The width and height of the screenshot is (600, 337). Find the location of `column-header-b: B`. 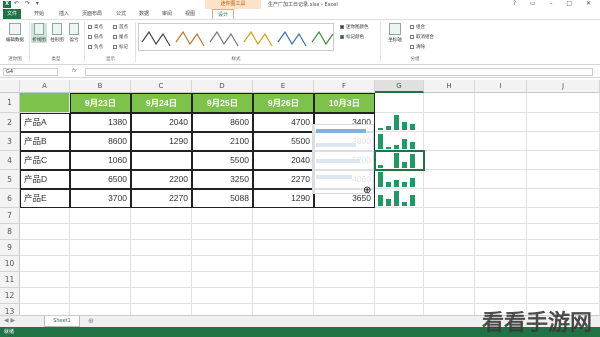

column-header-b: B is located at coordinates (100, 86).